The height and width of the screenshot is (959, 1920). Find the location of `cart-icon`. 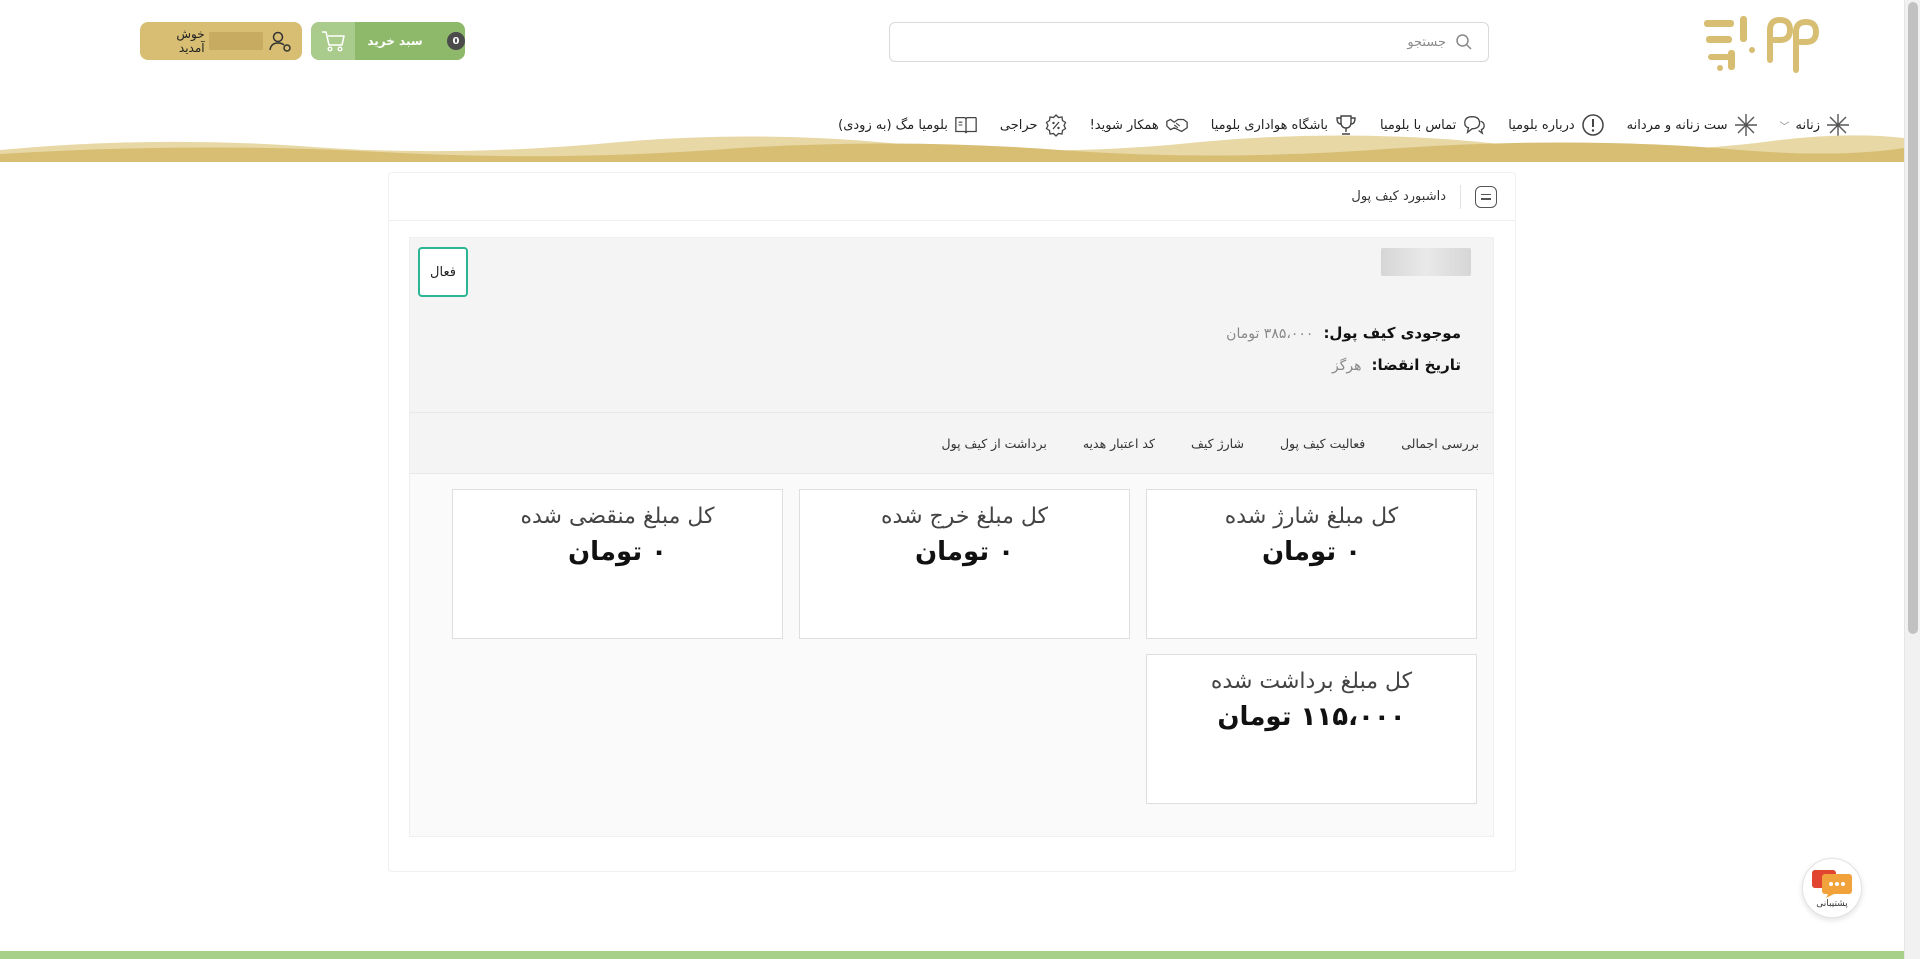

cart-icon is located at coordinates (333, 41).